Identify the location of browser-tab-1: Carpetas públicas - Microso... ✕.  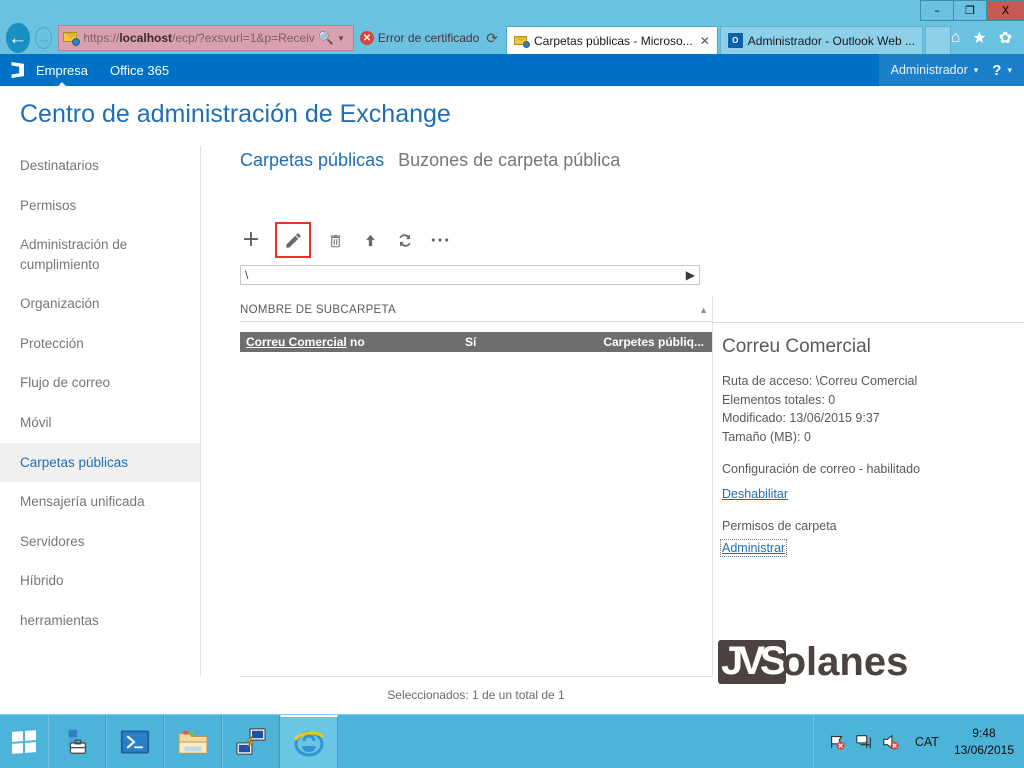
(612, 40).